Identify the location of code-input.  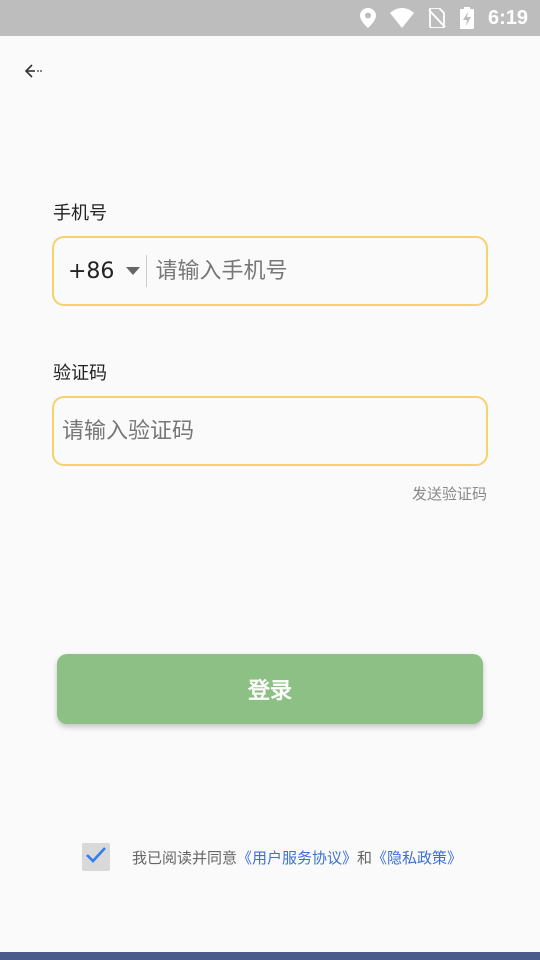
(270, 431).